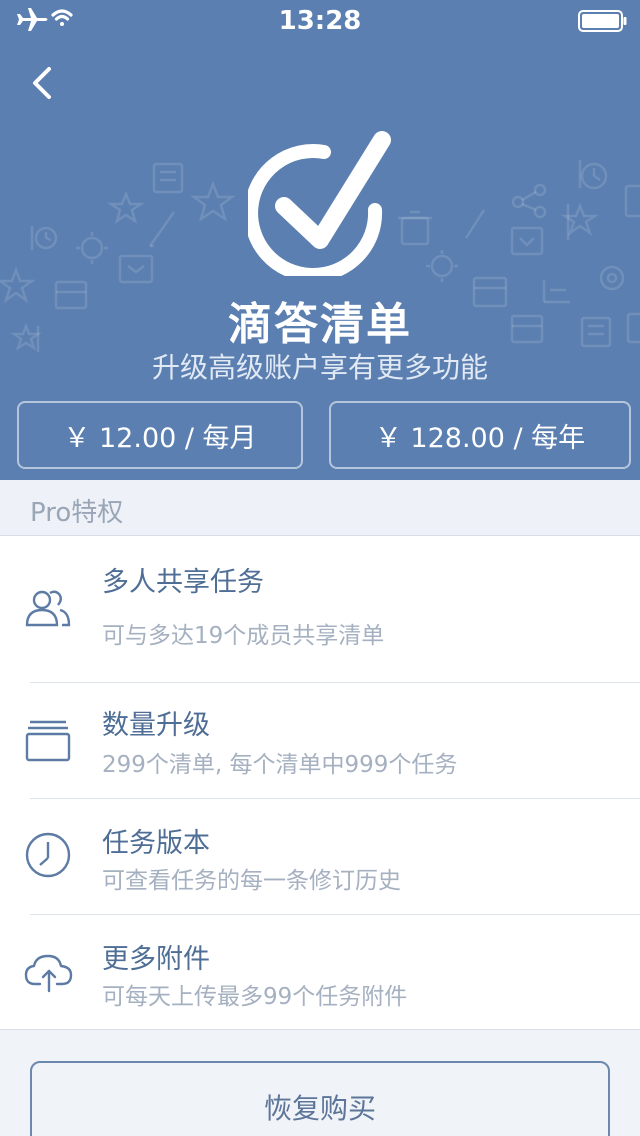 This screenshot has width=640, height=1136. I want to click on users-icon, so click(48, 608).